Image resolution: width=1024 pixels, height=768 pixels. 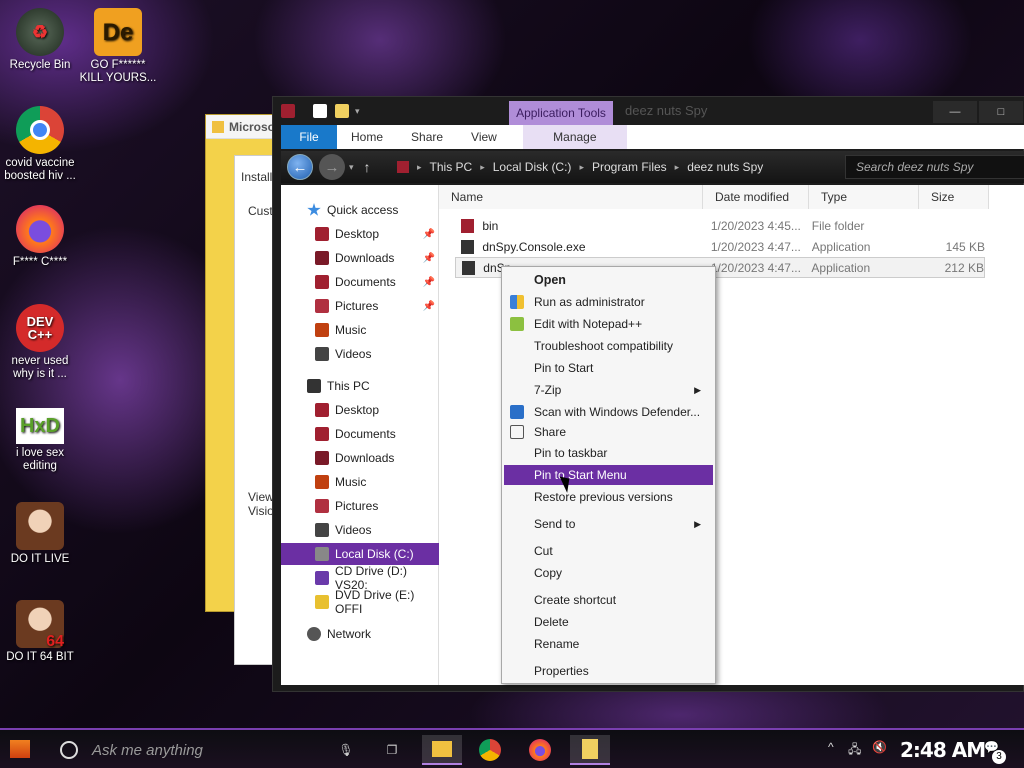 I want to click on nav-pc-videos: Videos, so click(x=360, y=530).